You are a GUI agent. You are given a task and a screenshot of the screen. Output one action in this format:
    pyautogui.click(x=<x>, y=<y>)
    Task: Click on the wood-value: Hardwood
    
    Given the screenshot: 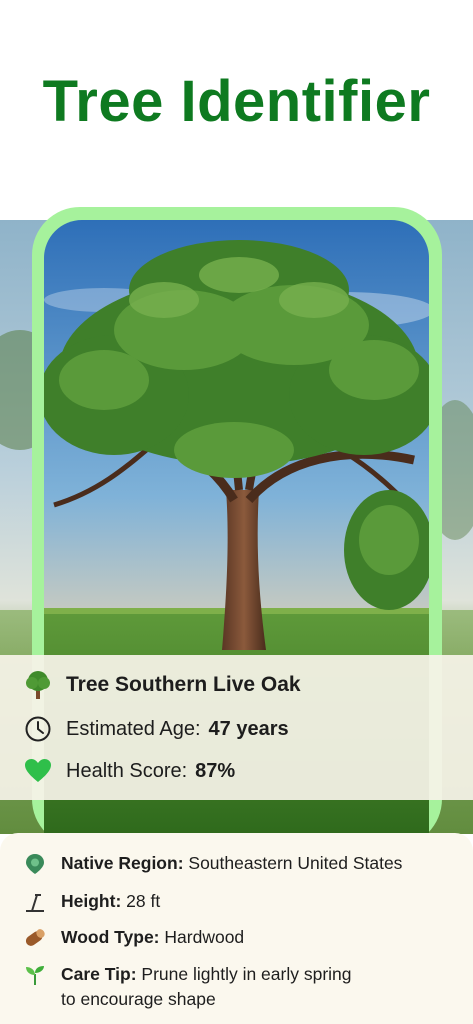 What is the action you would take?
    pyautogui.click(x=204, y=937)
    